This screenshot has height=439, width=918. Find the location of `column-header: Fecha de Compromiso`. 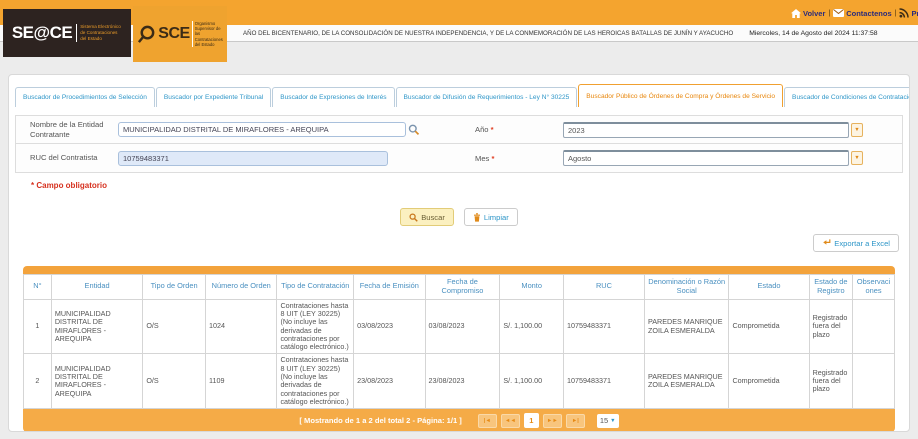

column-header: Fecha de Compromiso is located at coordinates (462, 287).